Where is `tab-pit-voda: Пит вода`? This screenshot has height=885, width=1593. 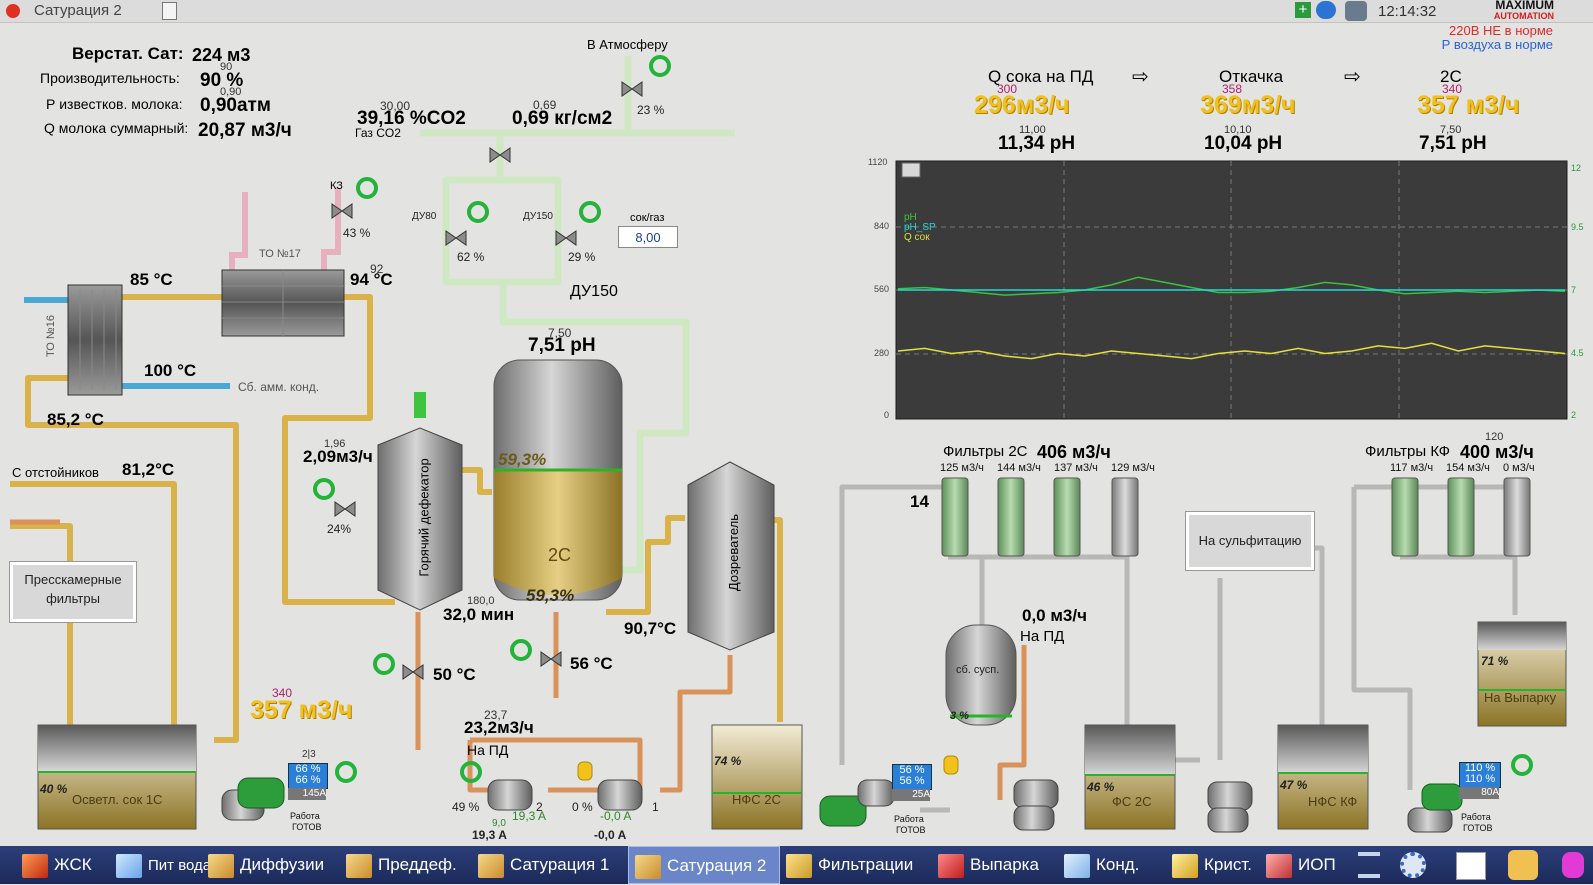 tab-pit-voda: Пит вода is located at coordinates (163, 865).